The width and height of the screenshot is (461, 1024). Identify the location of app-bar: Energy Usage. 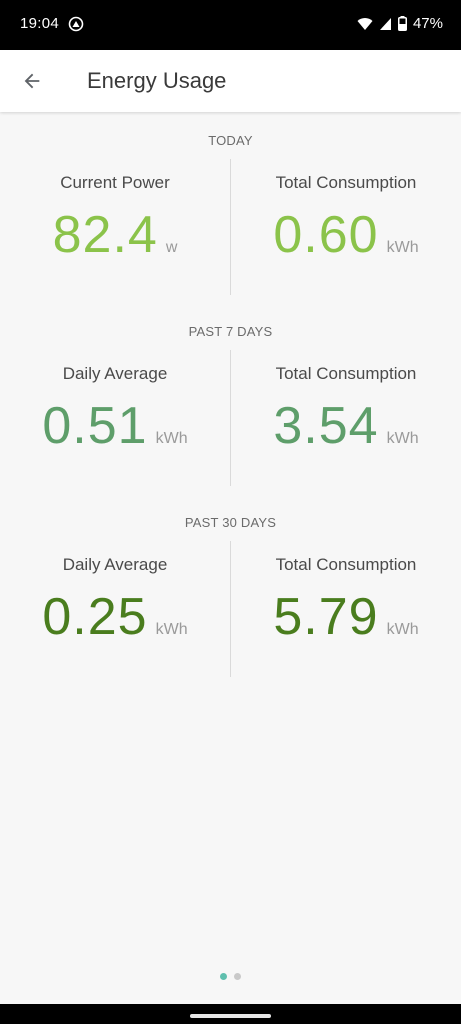
(230, 81).